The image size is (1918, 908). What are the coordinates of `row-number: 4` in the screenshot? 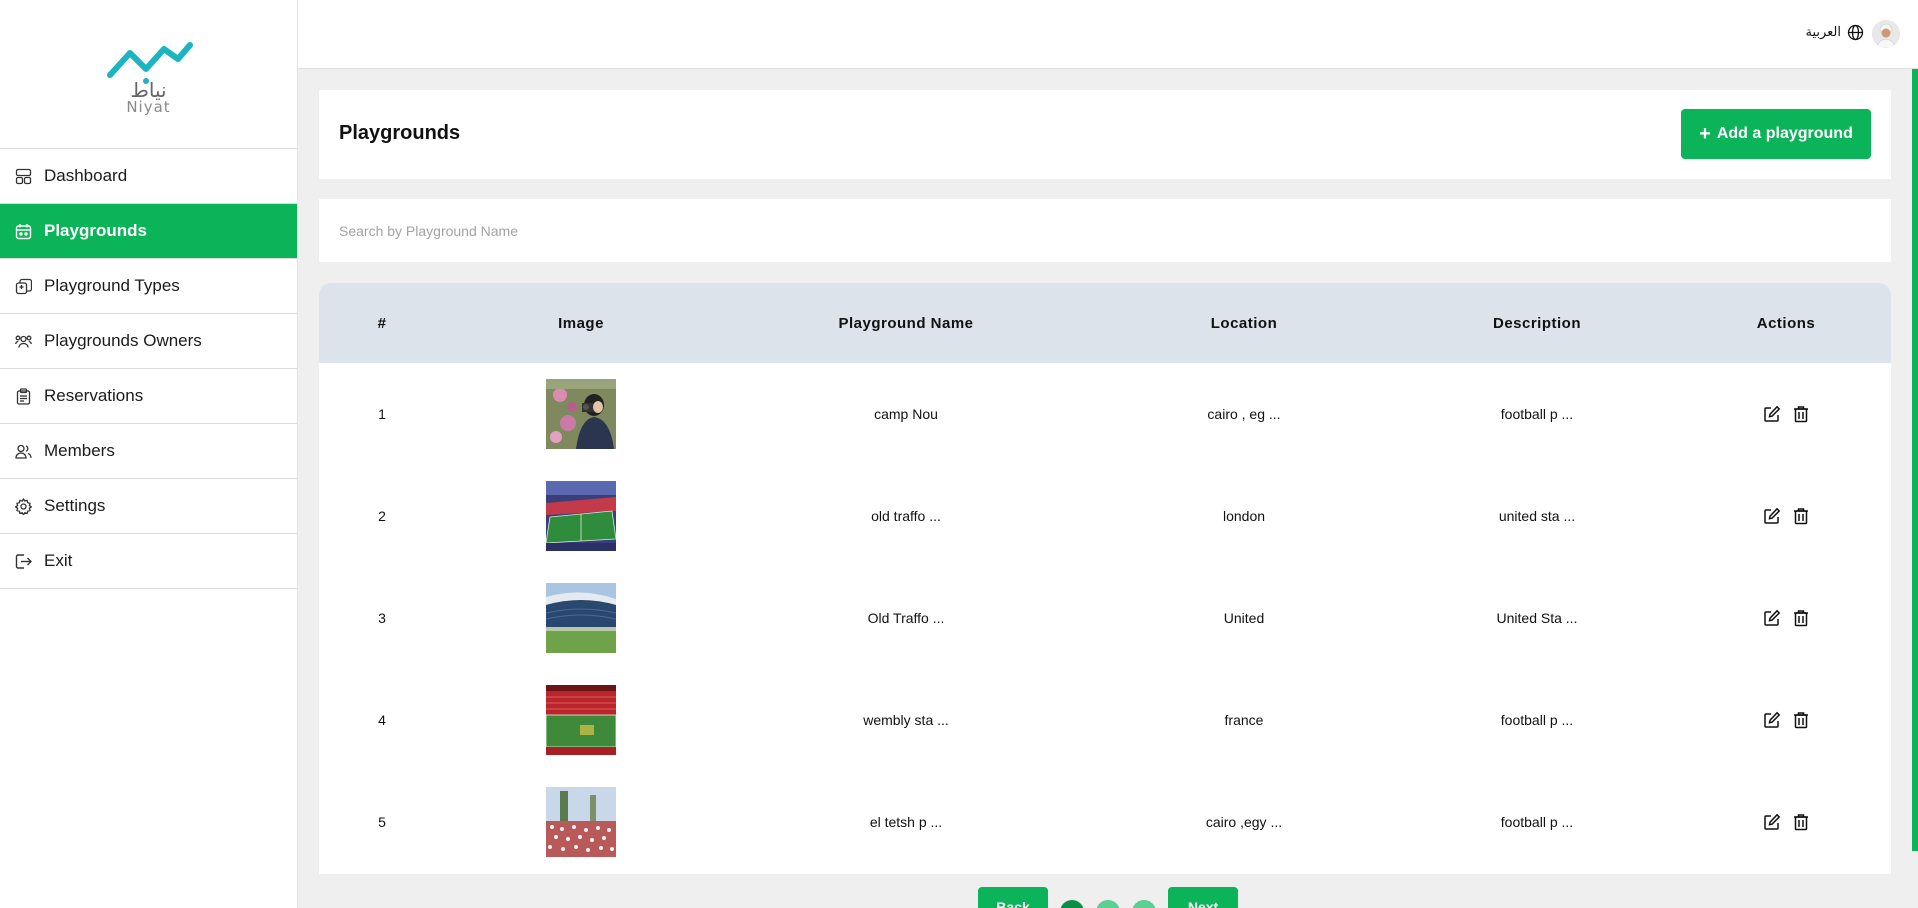 It's located at (382, 720).